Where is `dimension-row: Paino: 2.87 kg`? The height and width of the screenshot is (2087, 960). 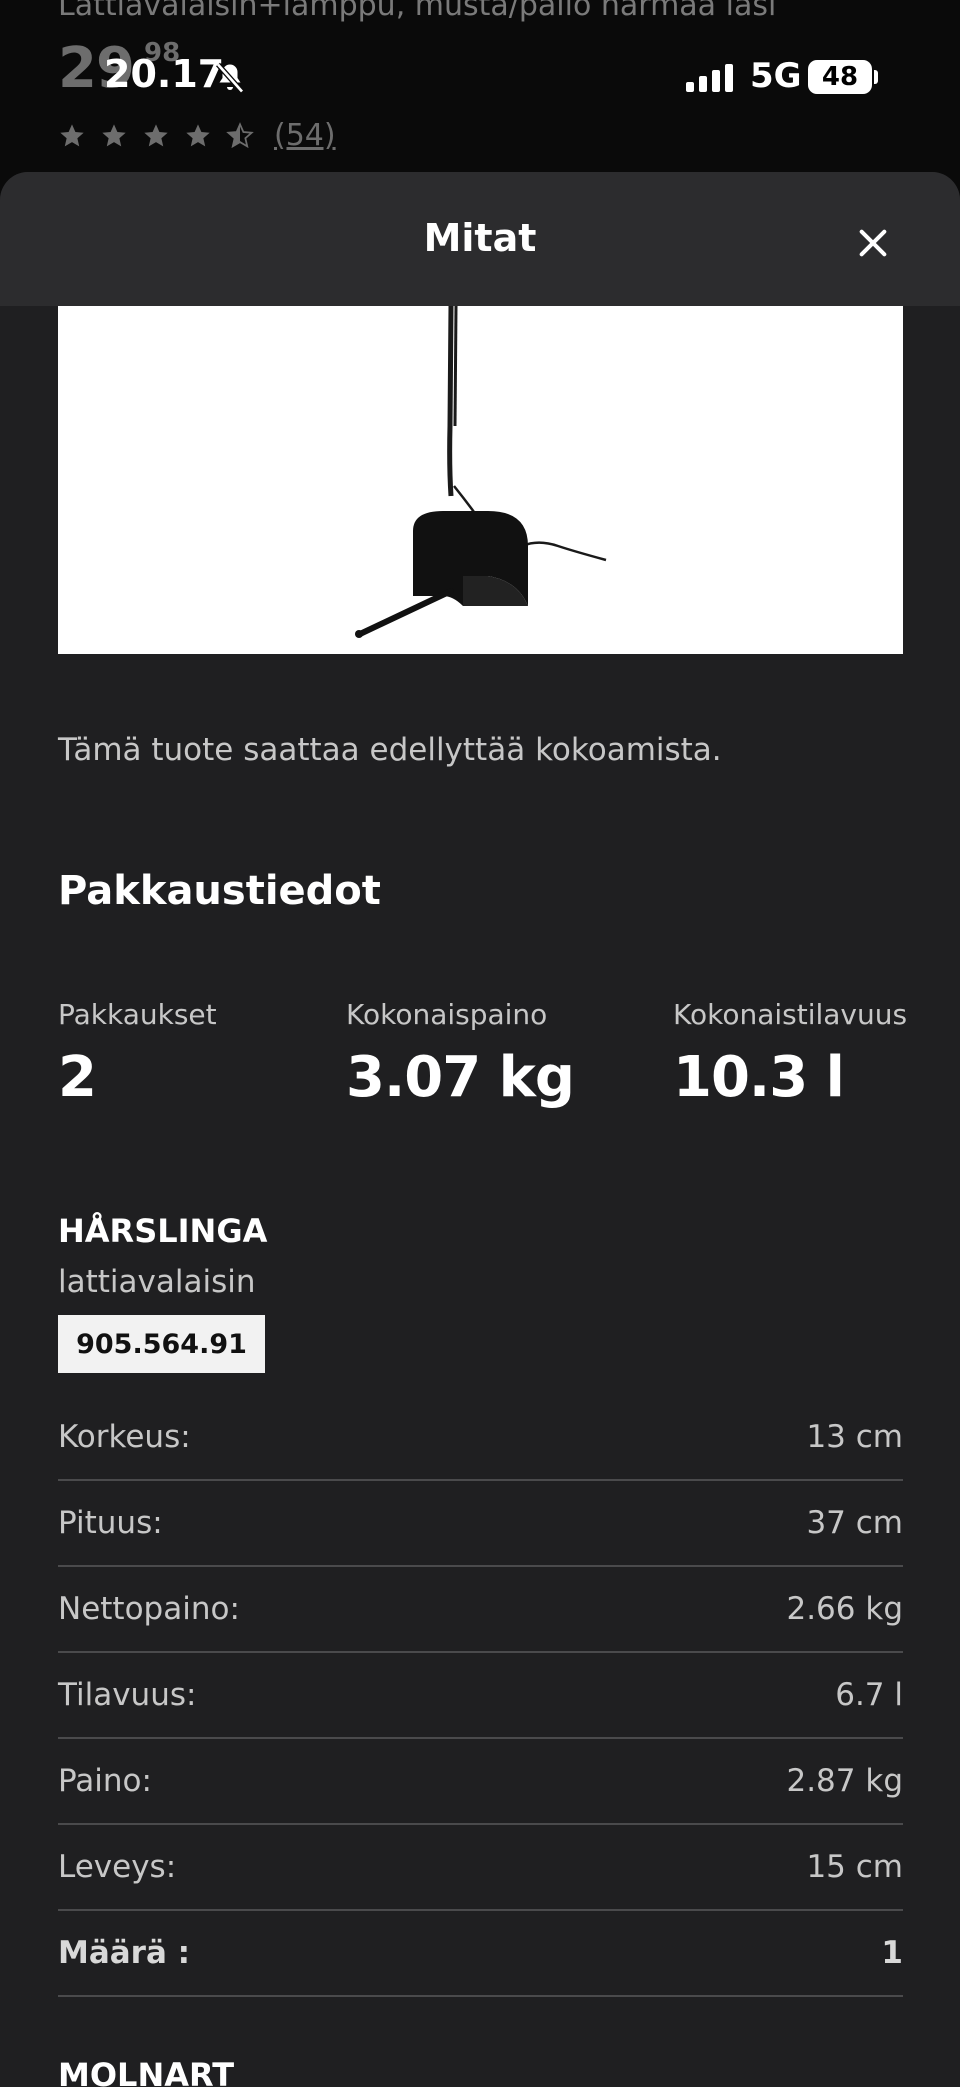 dimension-row: Paino: 2.87 kg is located at coordinates (480, 1782).